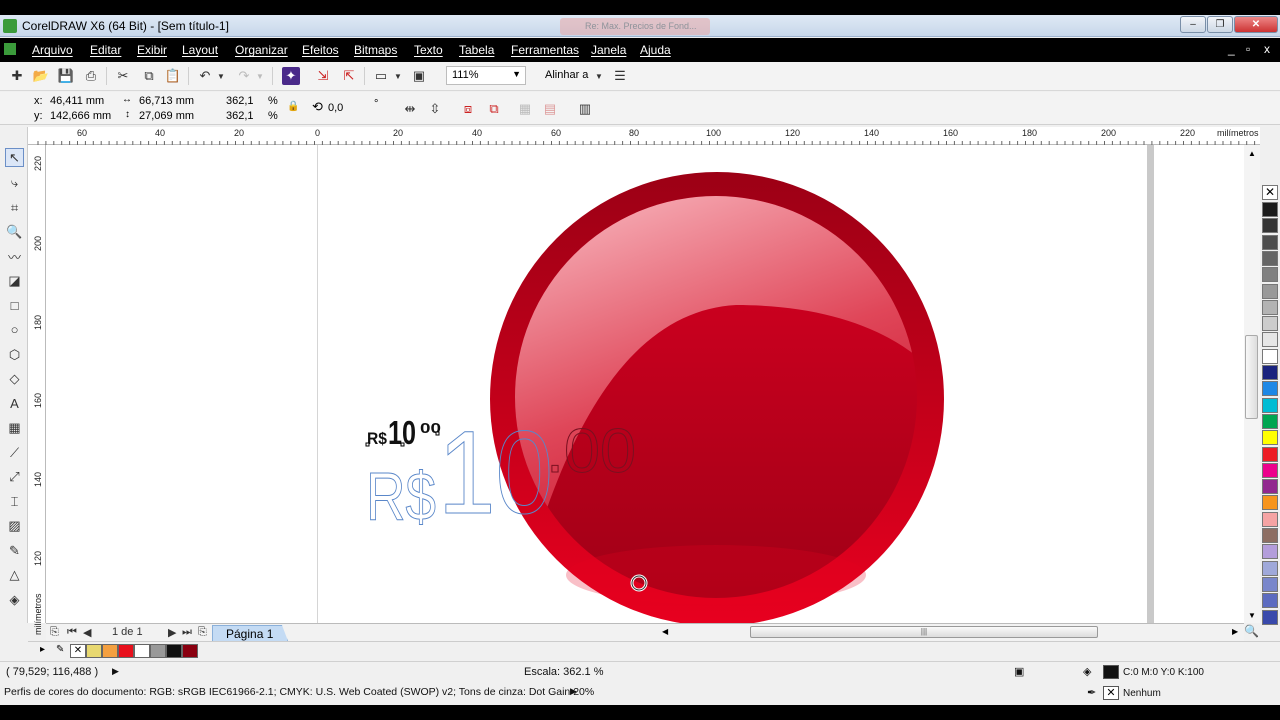 This screenshot has height=720, width=1280. Describe the element at coordinates (585, 109) in the screenshot. I see `order-icon: ▥` at that location.